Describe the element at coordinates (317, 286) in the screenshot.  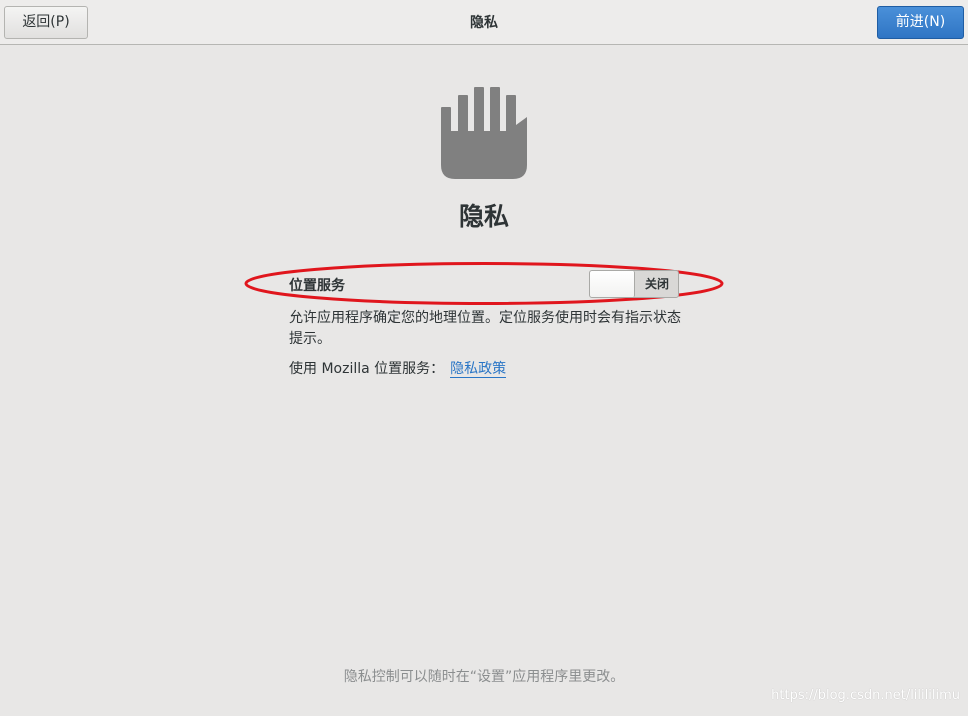
I see `location-services-label: 位置服务` at that location.